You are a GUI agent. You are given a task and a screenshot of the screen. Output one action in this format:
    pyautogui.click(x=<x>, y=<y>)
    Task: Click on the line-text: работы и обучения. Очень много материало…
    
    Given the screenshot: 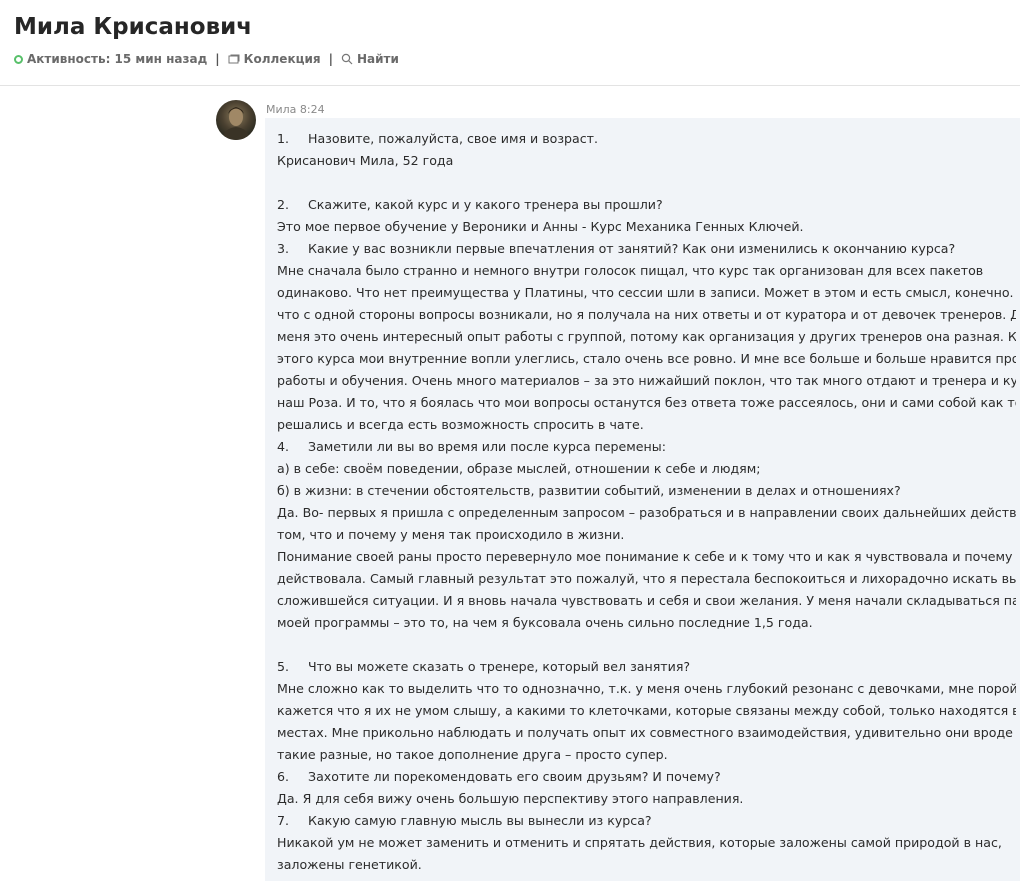 What is the action you would take?
    pyautogui.click(x=646, y=380)
    